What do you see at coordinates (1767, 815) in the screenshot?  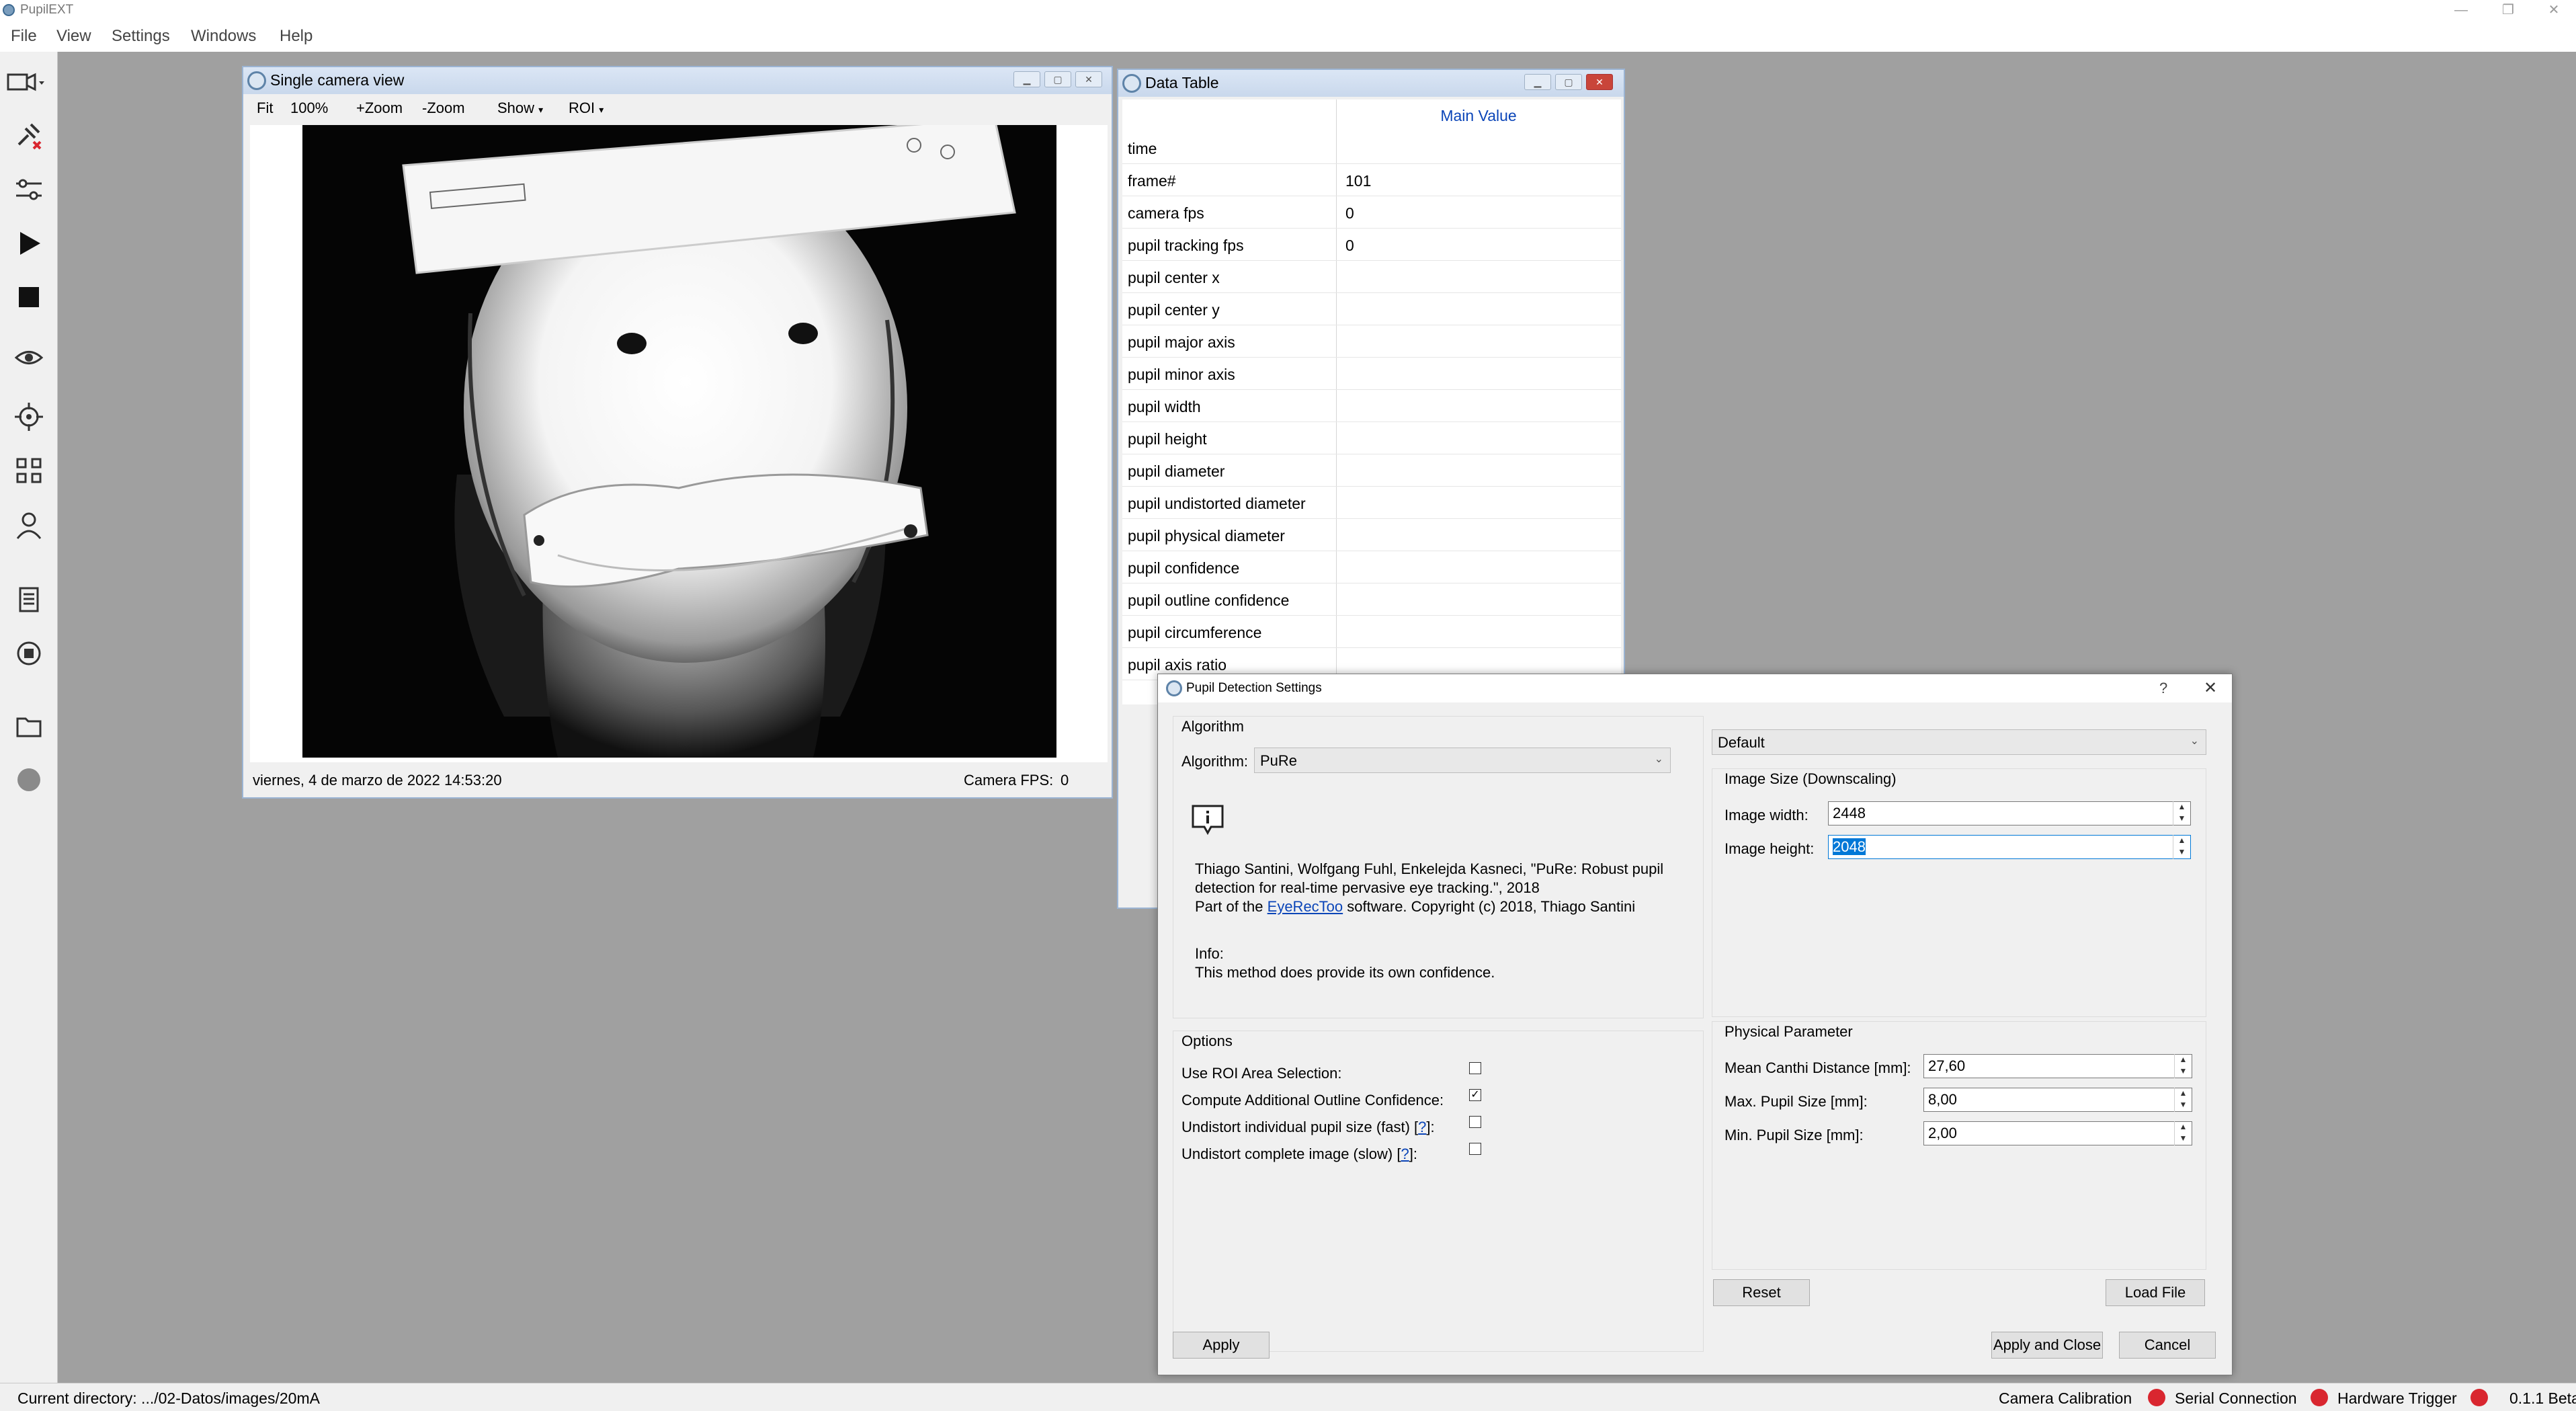 I see `image-width-label: Image width:` at bounding box center [1767, 815].